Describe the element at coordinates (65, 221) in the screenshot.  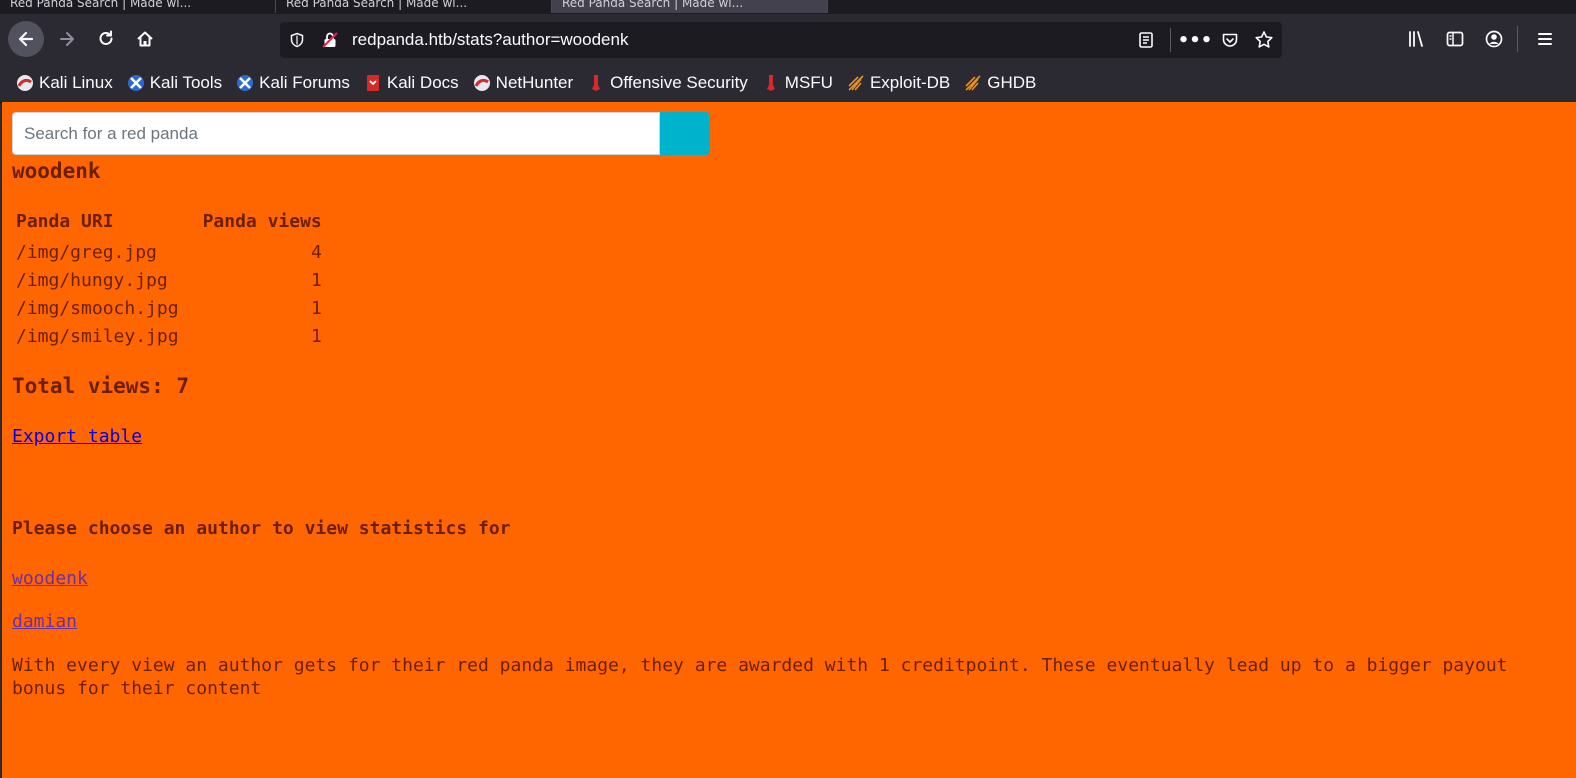
I see `header-panda-uri: Panda URI` at that location.